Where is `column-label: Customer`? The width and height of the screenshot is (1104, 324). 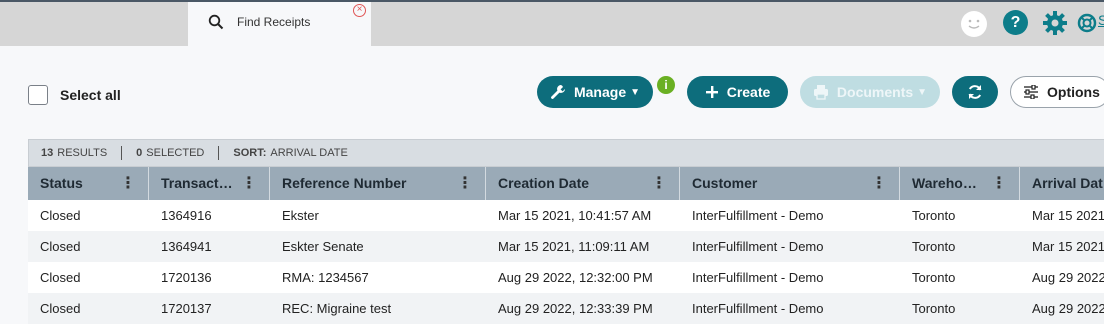 column-label: Customer is located at coordinates (725, 183).